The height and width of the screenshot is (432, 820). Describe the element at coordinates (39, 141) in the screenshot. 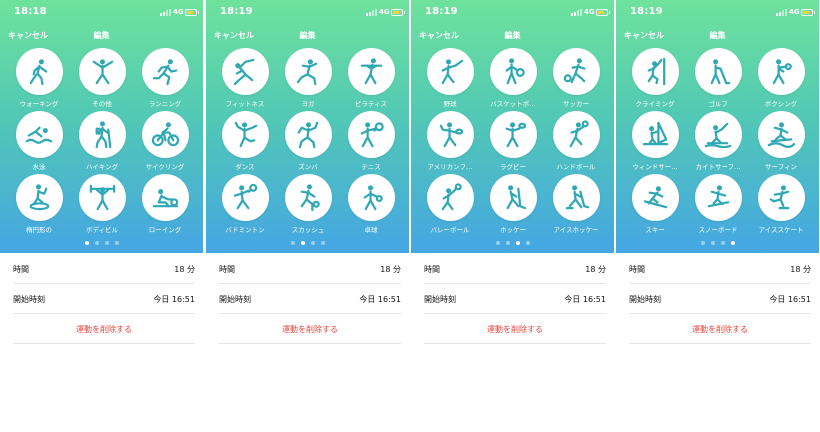

I see `activity-swimming: 水泳` at that location.